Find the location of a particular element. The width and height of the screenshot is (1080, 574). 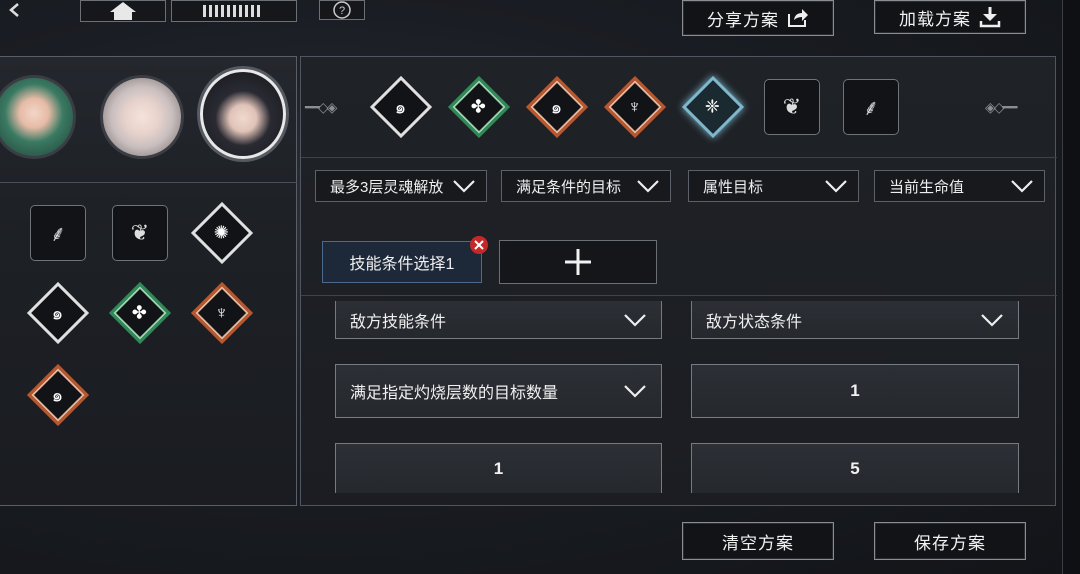

share-plan-button: 分享方案 is located at coordinates (758, 18).